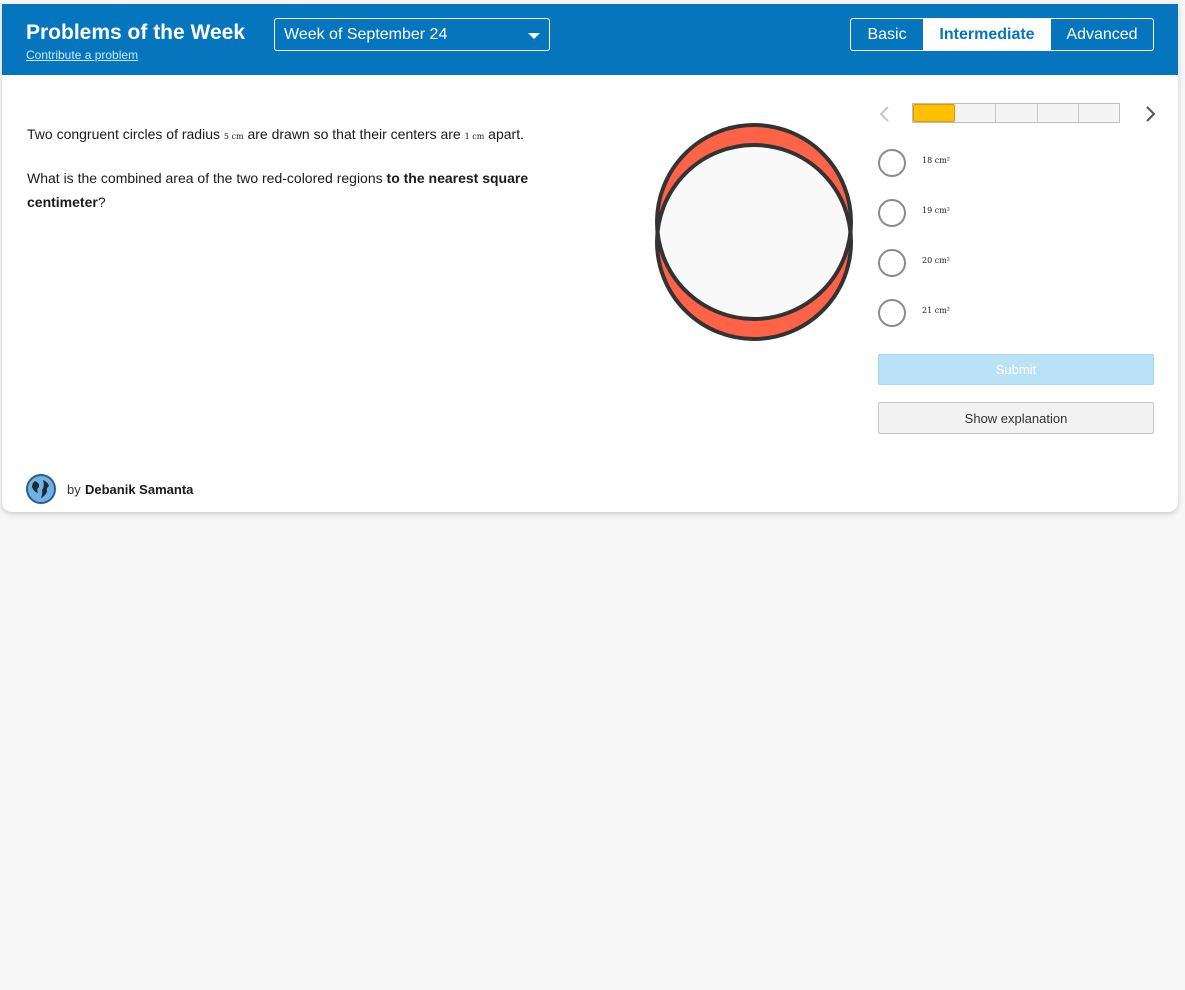 This screenshot has width=1185, height=990. What do you see at coordinates (1018, 213) in the screenshot?
I see `choice-2: 19 cm²` at bounding box center [1018, 213].